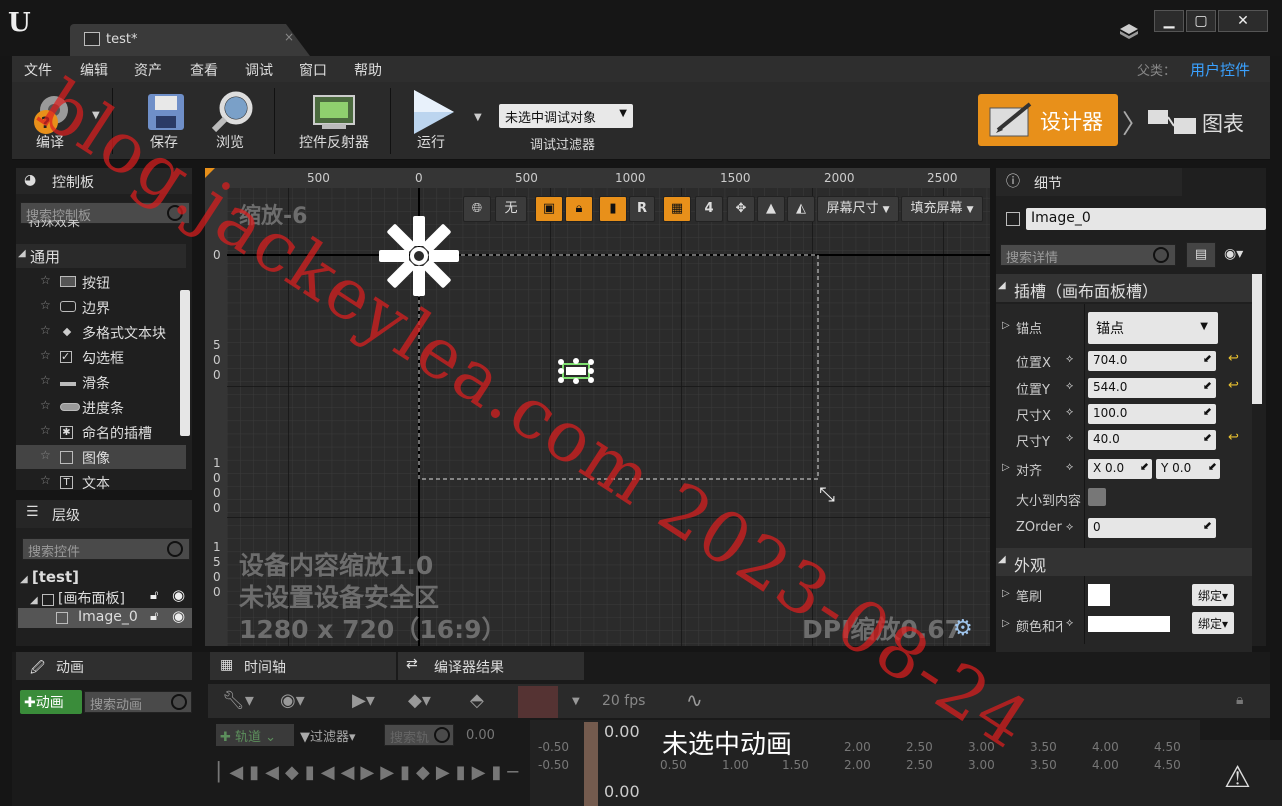 This screenshot has height=806, width=1282. Describe the element at coordinates (478, 117) in the screenshot. I see `run-options-icon: ▼` at that location.